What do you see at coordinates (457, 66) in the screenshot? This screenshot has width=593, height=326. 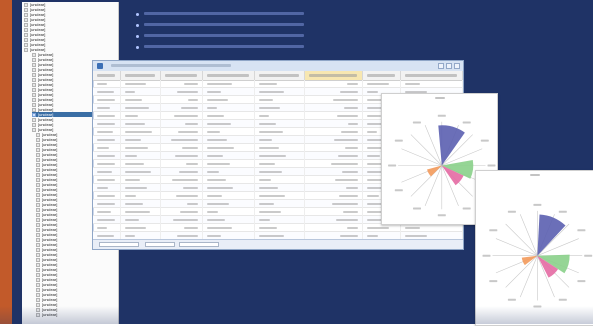 I see `close-button` at bounding box center [457, 66].